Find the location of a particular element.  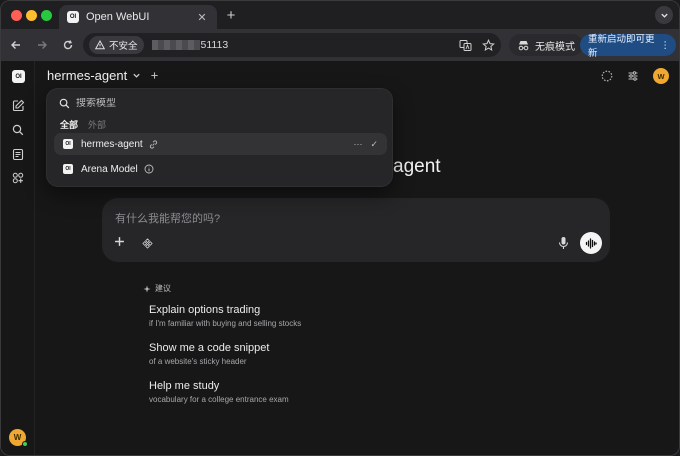

address-bar: 不安全 51113 is located at coordinates (292, 45).